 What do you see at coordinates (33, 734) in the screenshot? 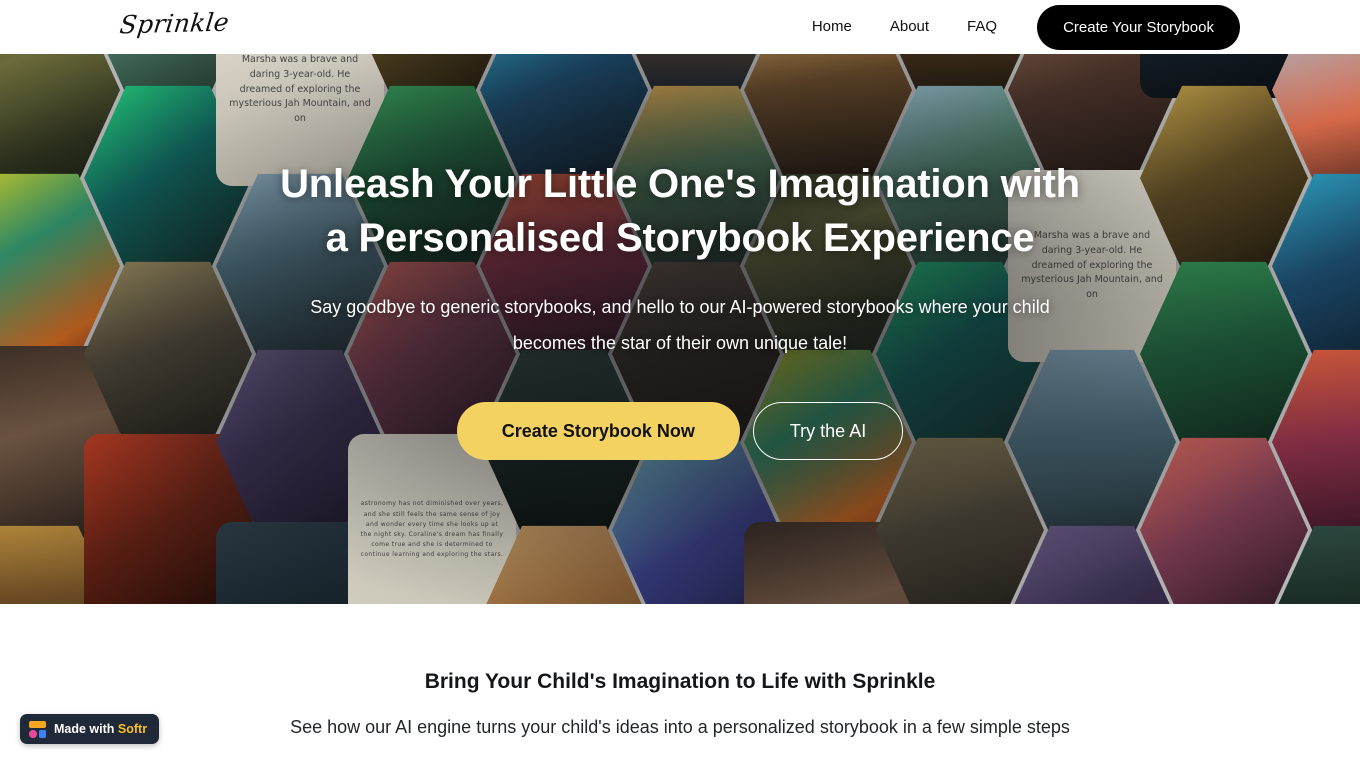
I see `softr-logo-dot` at bounding box center [33, 734].